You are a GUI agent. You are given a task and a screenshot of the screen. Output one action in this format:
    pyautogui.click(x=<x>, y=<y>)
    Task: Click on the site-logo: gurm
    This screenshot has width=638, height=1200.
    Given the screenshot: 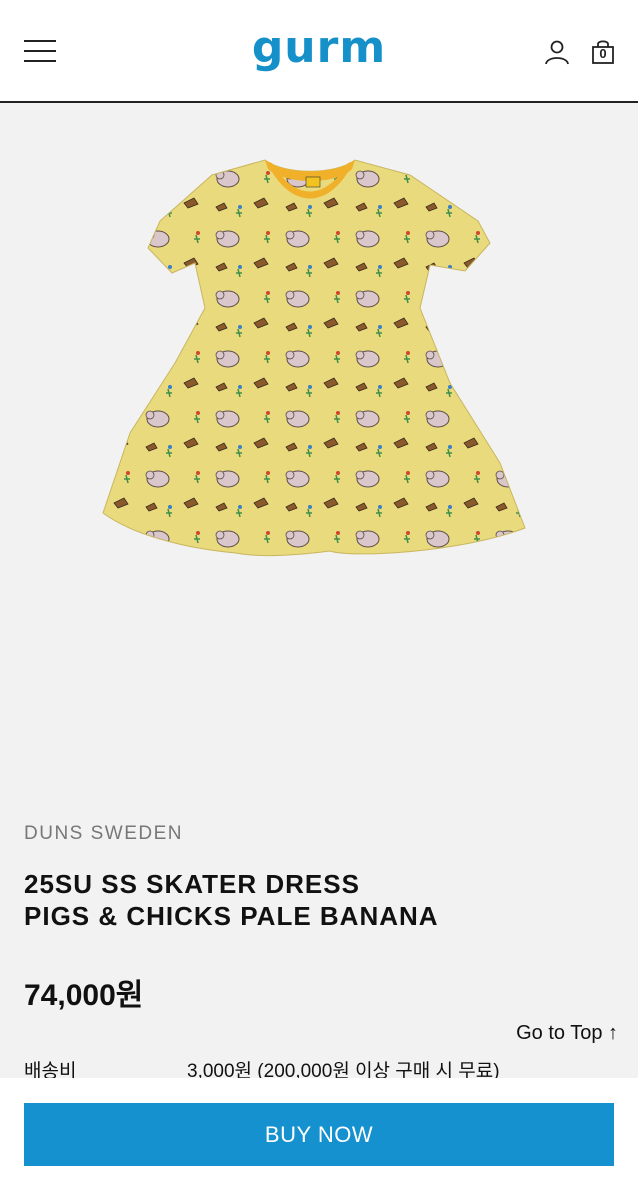 What is the action you would take?
    pyautogui.click(x=319, y=50)
    